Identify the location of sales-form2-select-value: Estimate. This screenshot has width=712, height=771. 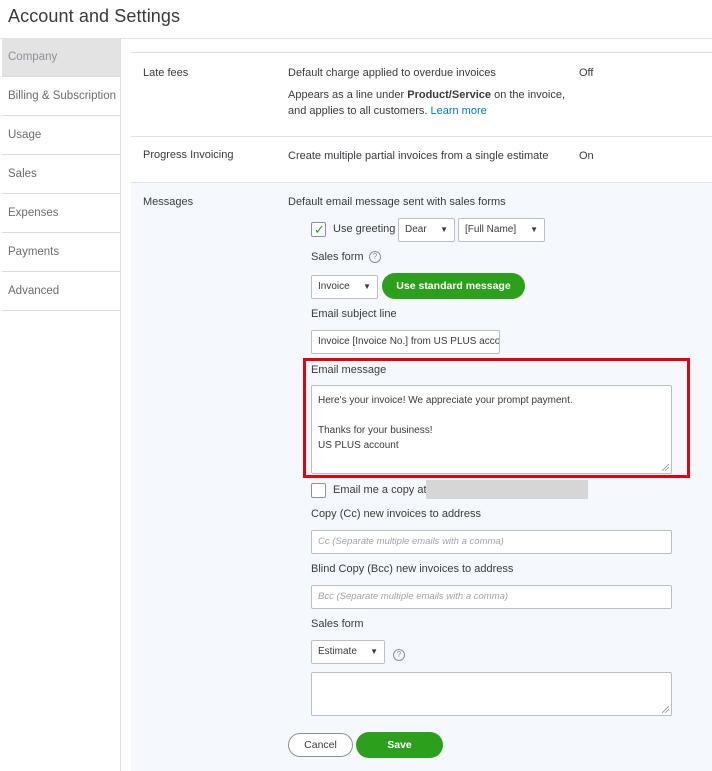
(337, 651).